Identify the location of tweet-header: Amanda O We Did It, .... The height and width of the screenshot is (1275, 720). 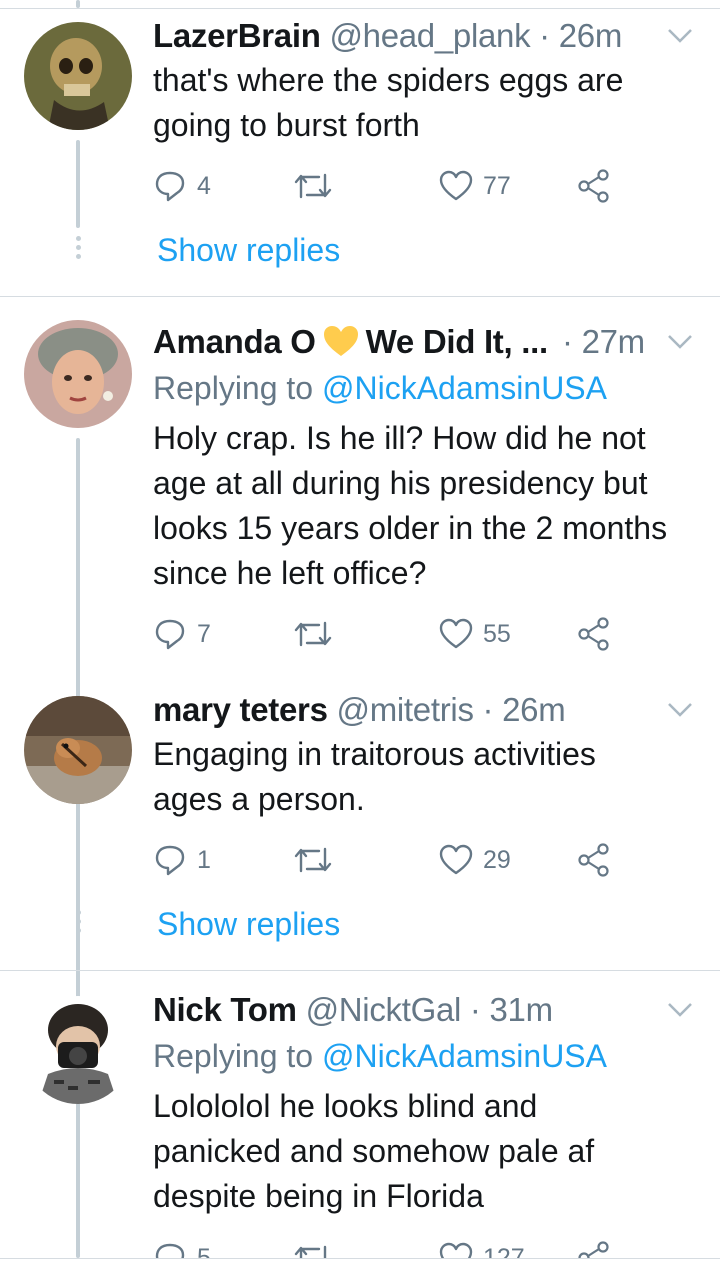
(350, 342).